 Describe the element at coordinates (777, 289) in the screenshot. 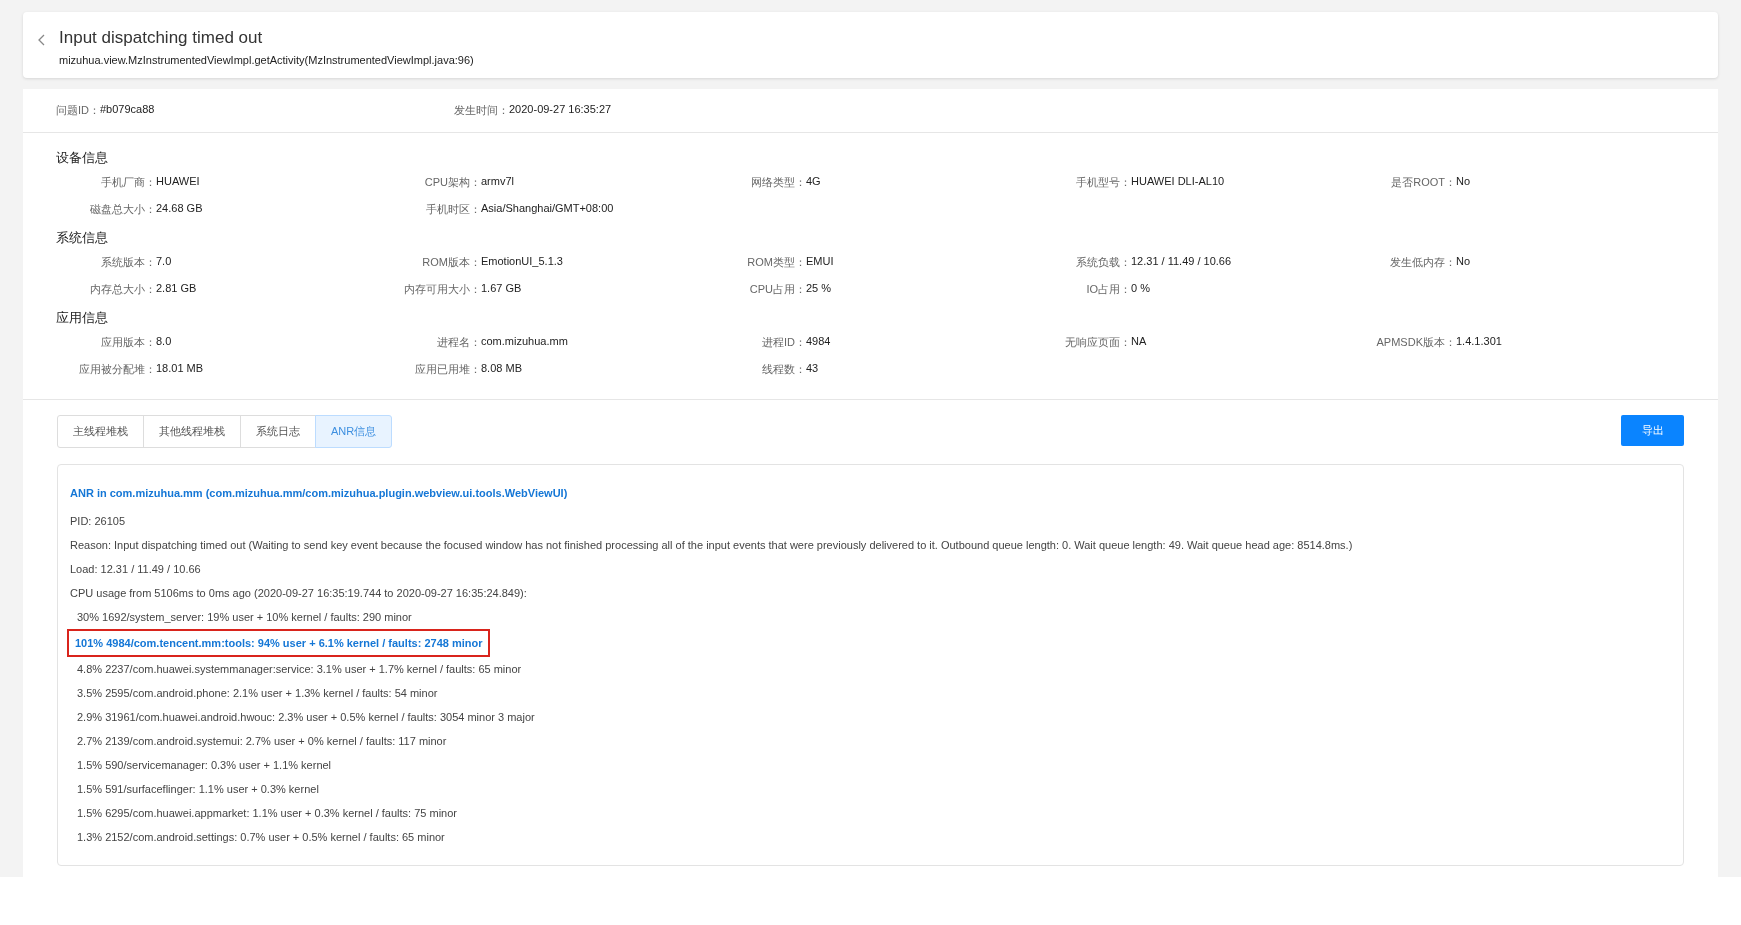

I see `field-label: CPU占用：` at that location.